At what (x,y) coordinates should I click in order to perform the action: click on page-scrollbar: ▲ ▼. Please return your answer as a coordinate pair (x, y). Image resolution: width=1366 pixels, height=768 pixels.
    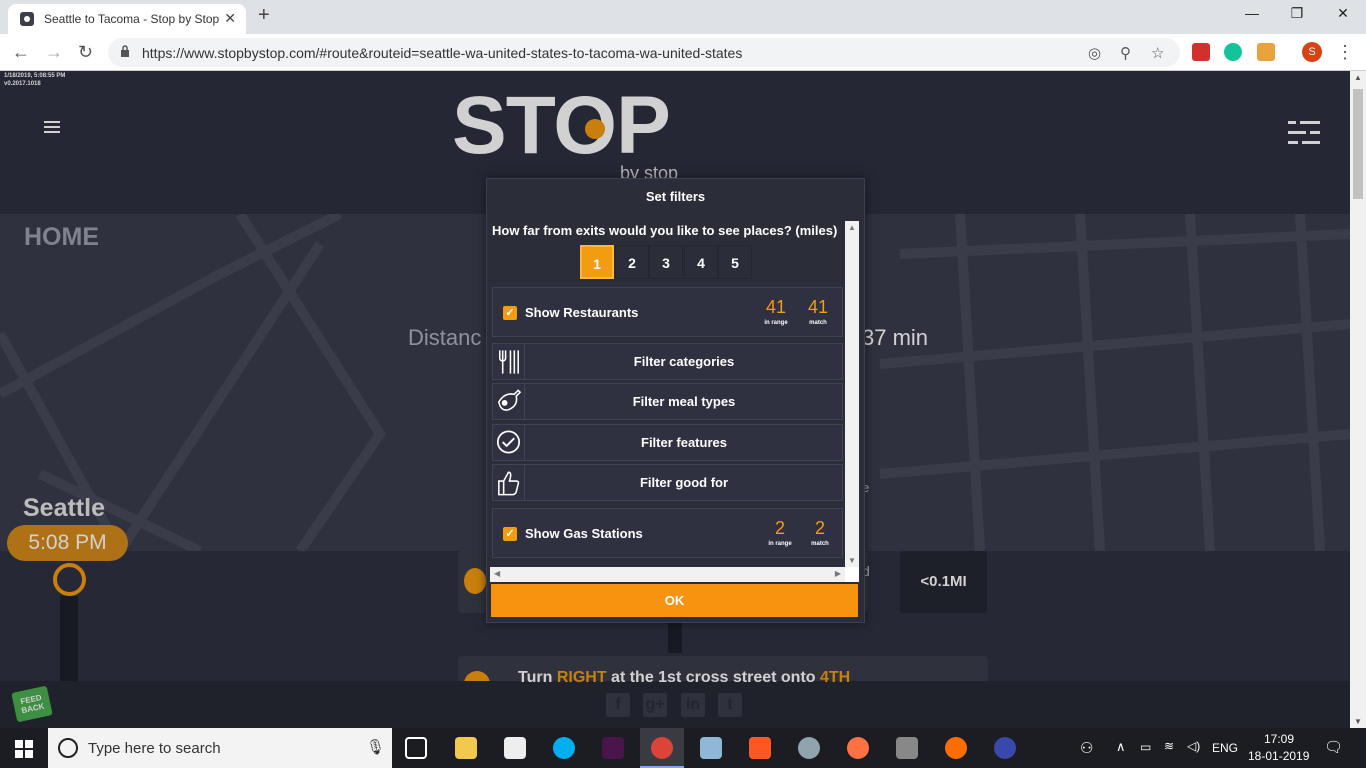
    Looking at the image, I should click on (1358, 399).